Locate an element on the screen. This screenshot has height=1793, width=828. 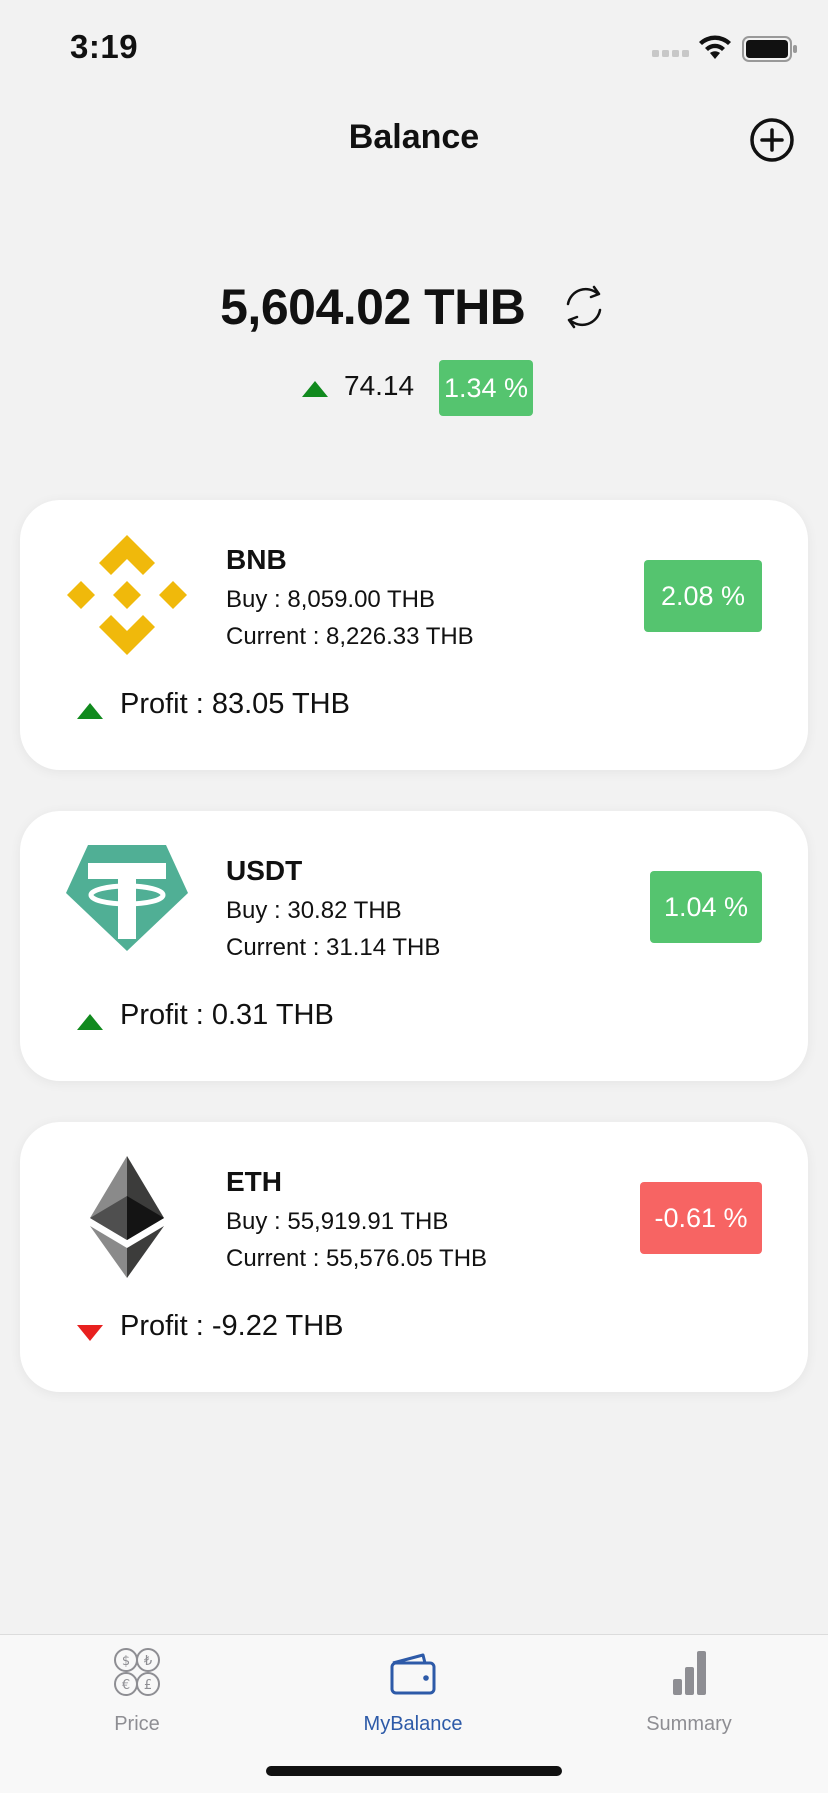
tab-summary: Summary is located at coordinates (689, 1690).